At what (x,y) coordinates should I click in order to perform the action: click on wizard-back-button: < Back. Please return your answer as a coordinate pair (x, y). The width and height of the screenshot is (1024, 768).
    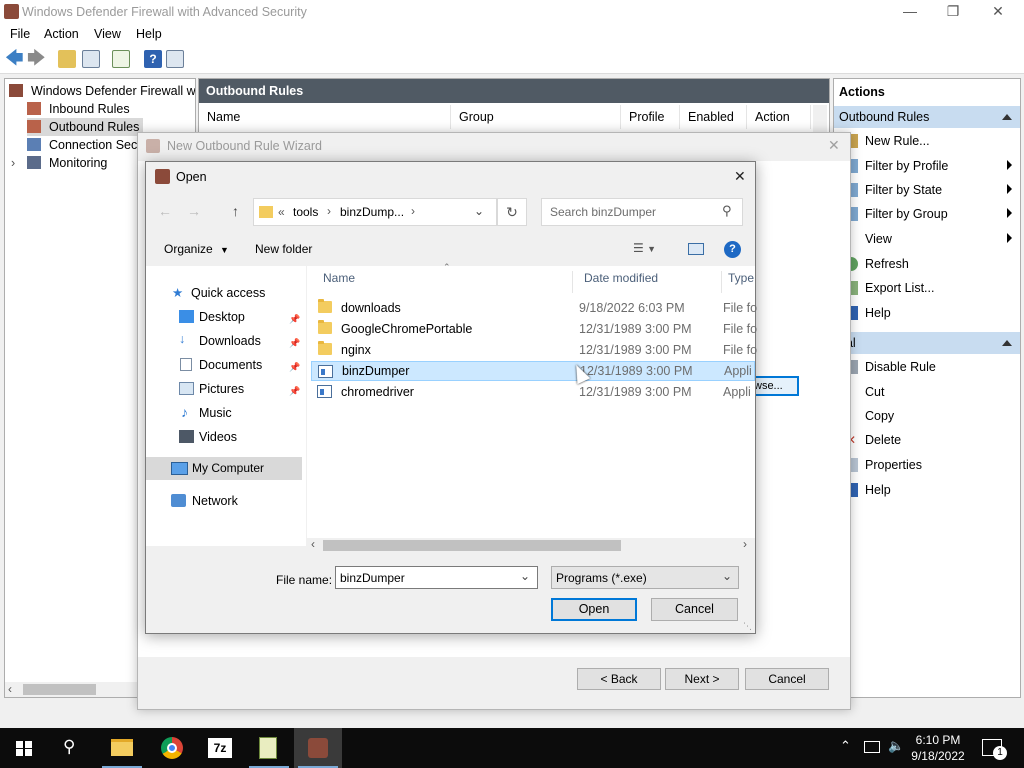
    Looking at the image, I should click on (619, 679).